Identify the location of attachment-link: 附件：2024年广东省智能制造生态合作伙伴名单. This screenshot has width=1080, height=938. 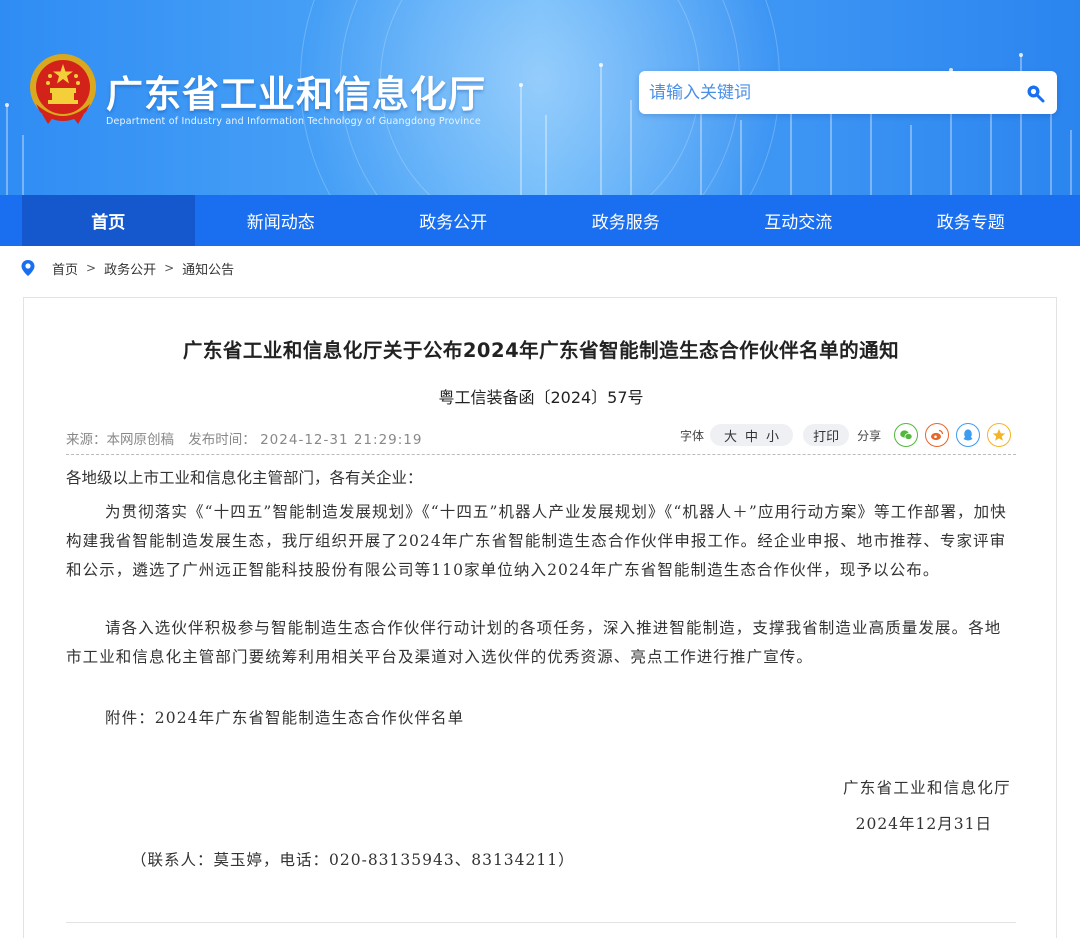
(541, 718).